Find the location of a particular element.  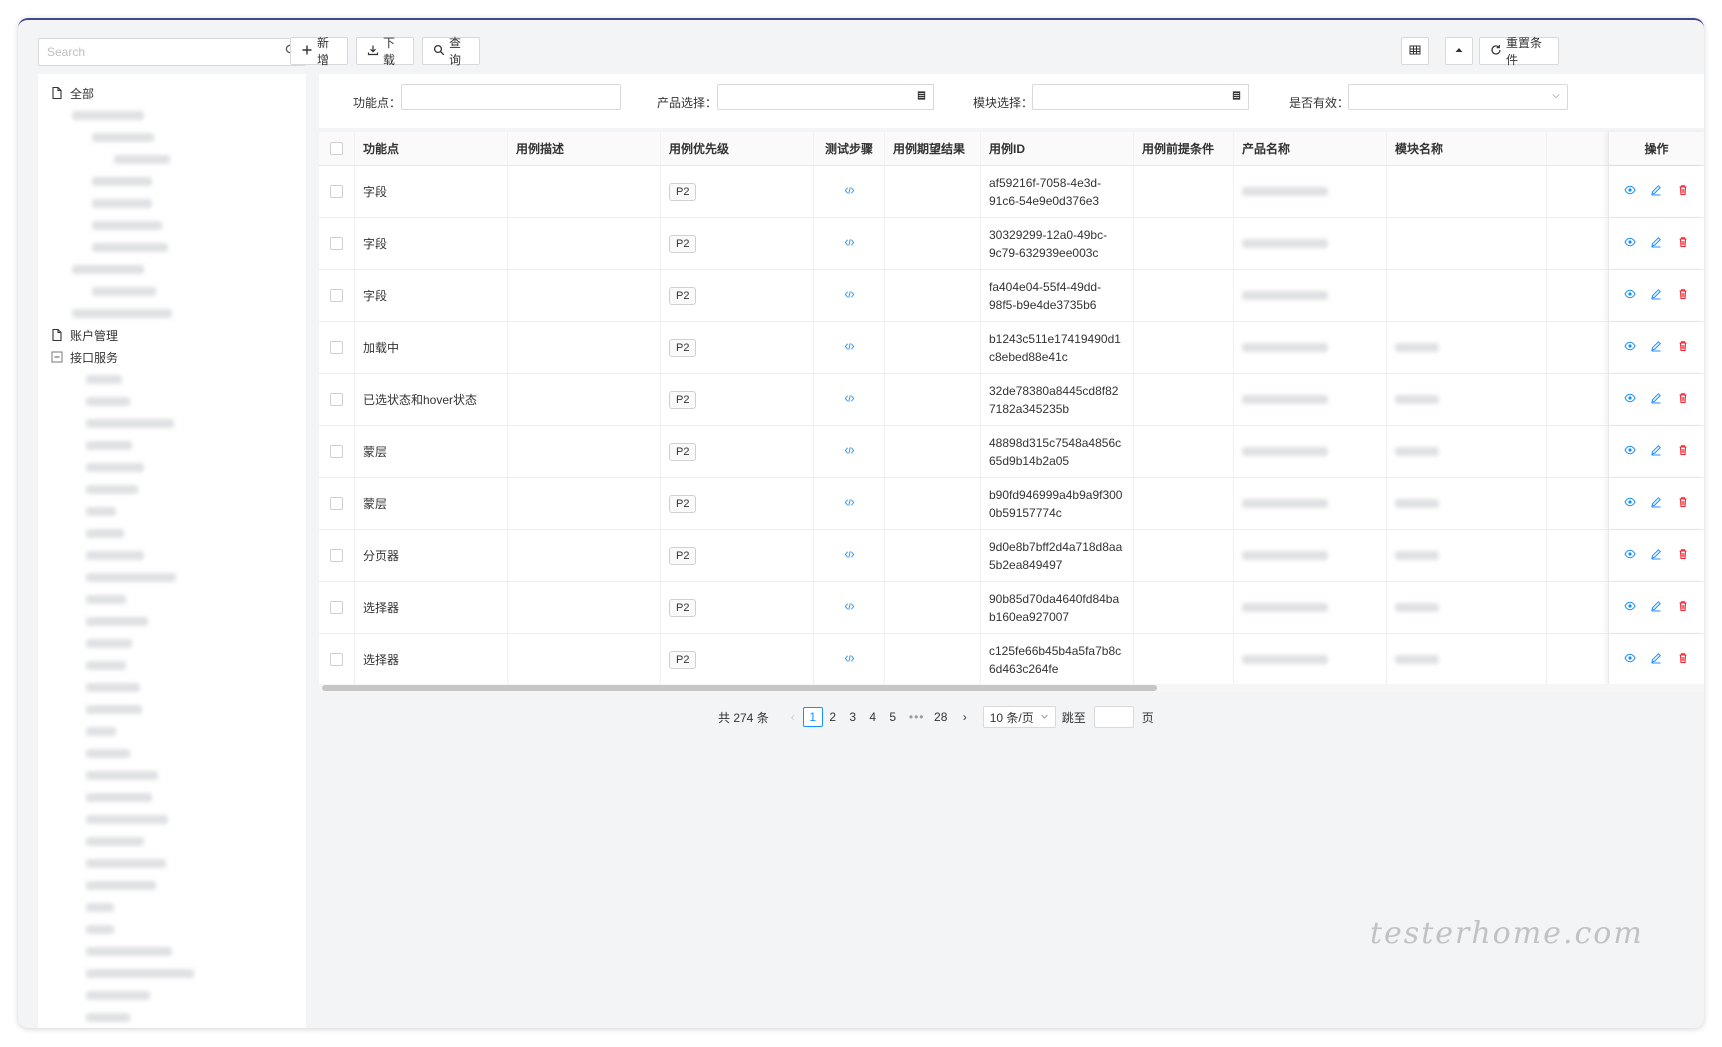

page-number: 2 is located at coordinates (833, 717).